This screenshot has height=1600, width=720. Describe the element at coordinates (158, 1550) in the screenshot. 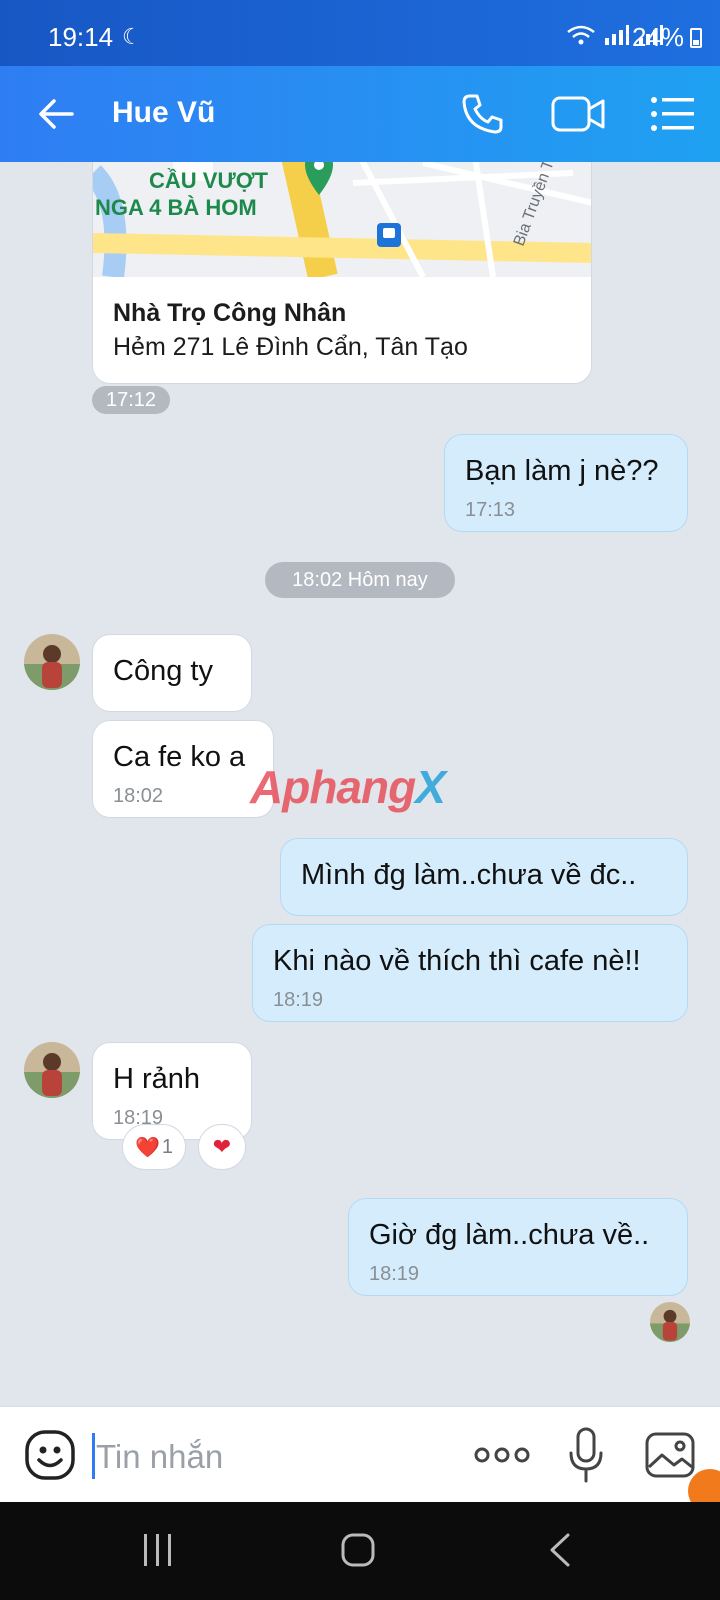

I see `recent-apps-icon` at that location.